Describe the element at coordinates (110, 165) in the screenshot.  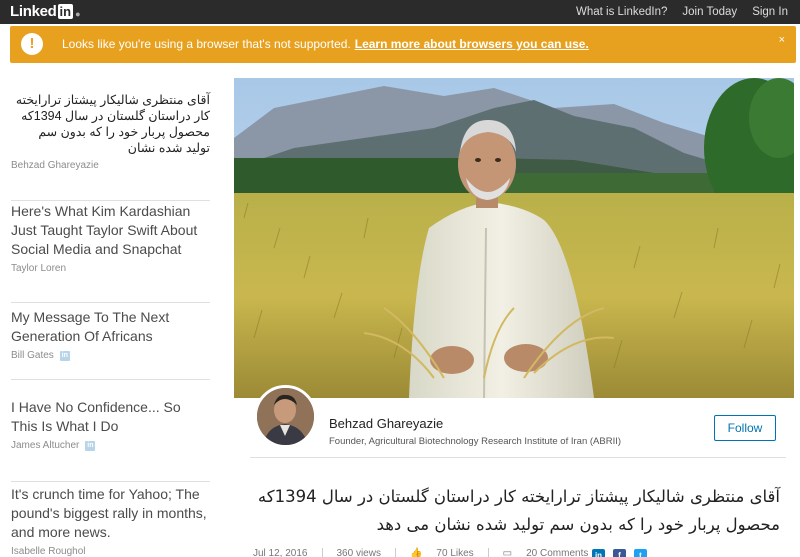
I see `feed-item-author: Behzad Ghareyazie` at that location.